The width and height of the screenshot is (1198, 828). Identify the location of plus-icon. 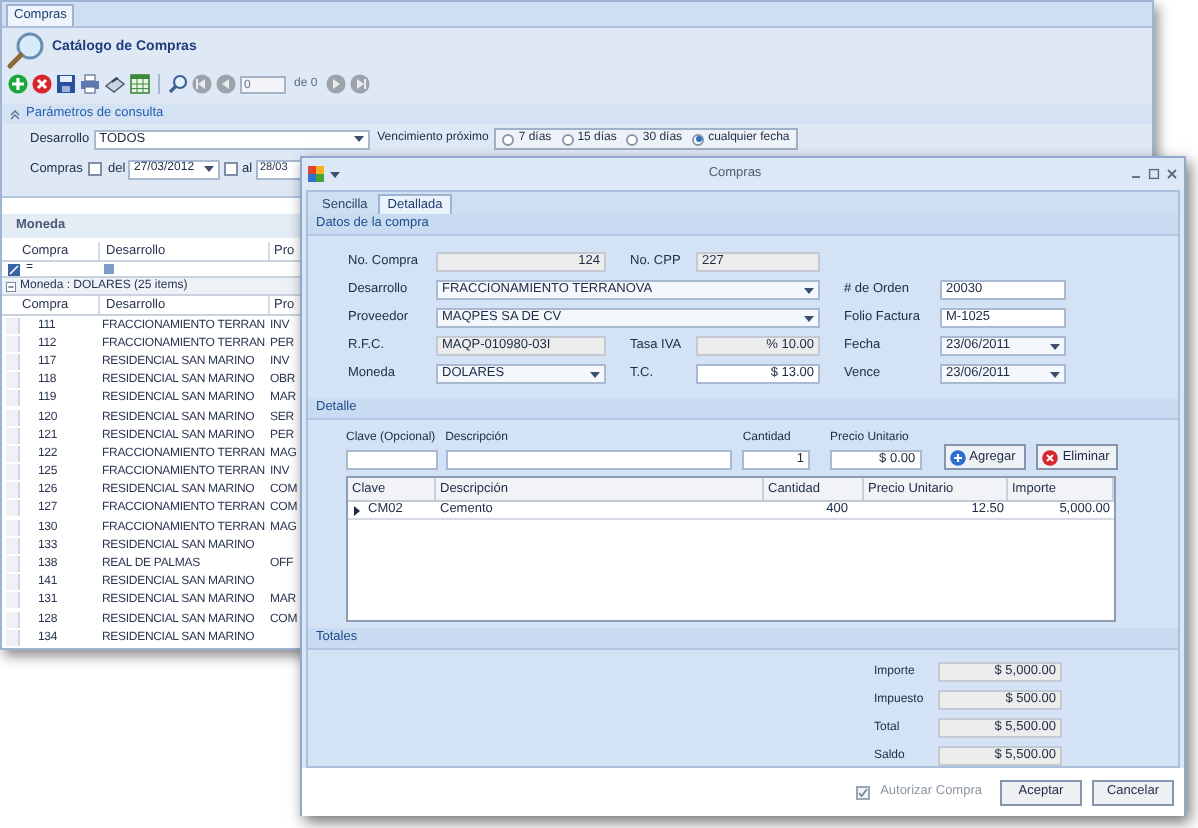
(957, 457).